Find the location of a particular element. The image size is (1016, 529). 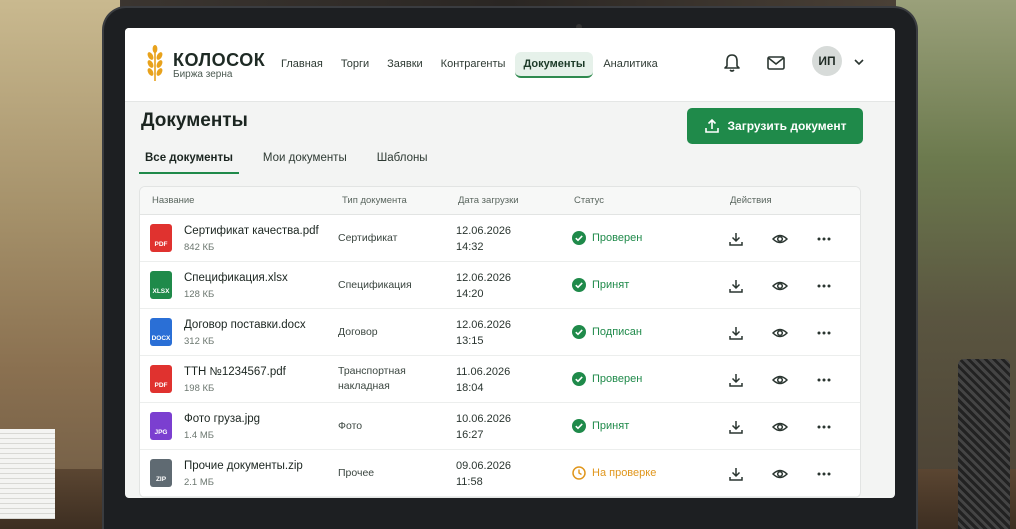

nav-home: Главная is located at coordinates (302, 65).